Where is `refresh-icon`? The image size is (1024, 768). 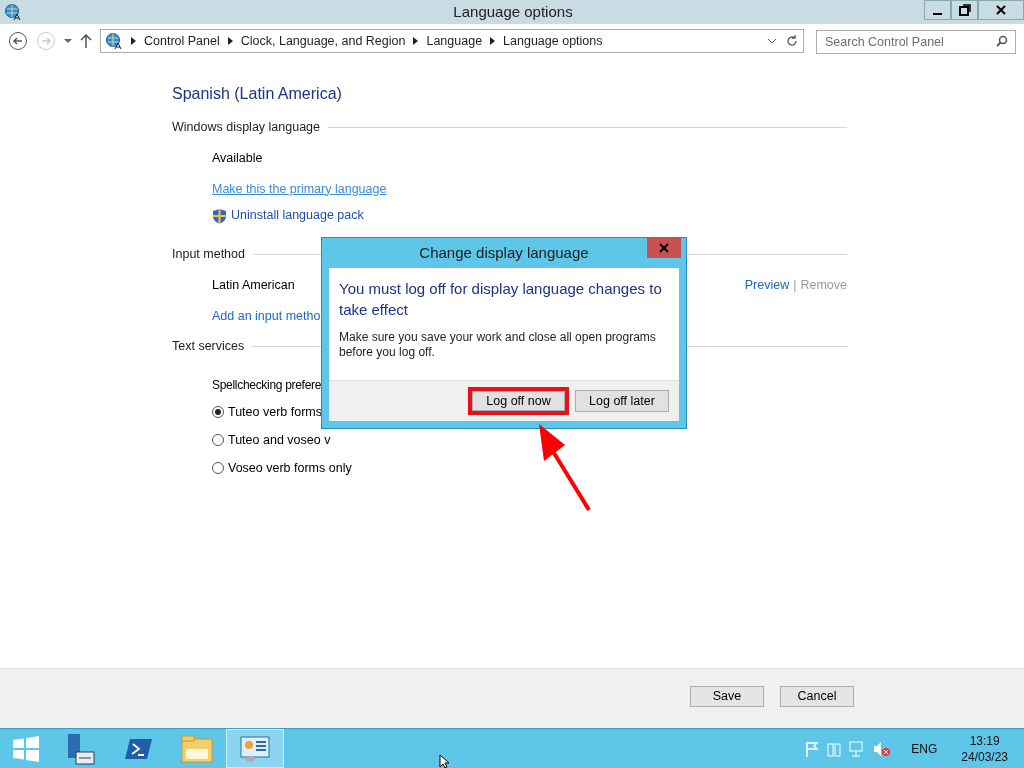 refresh-icon is located at coordinates (792, 41).